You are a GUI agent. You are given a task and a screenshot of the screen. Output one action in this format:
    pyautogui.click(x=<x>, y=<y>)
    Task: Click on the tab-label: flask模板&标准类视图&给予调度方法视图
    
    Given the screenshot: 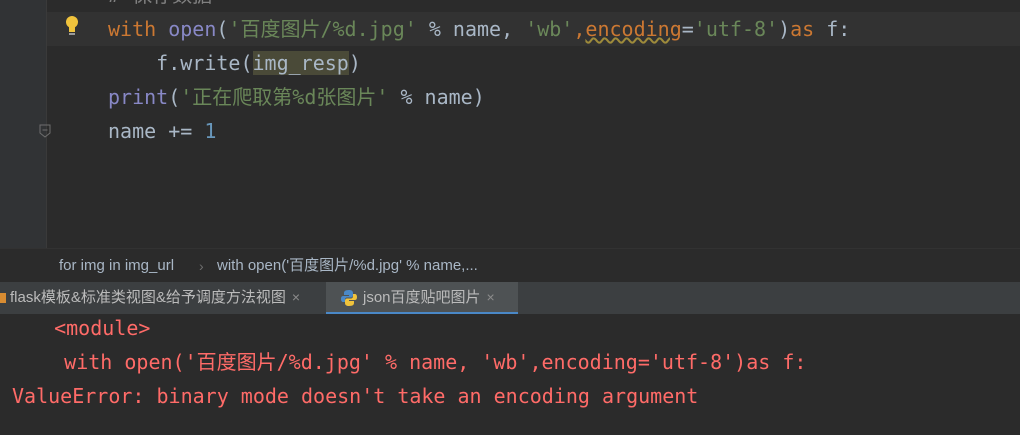 What is the action you would take?
    pyautogui.click(x=148, y=297)
    